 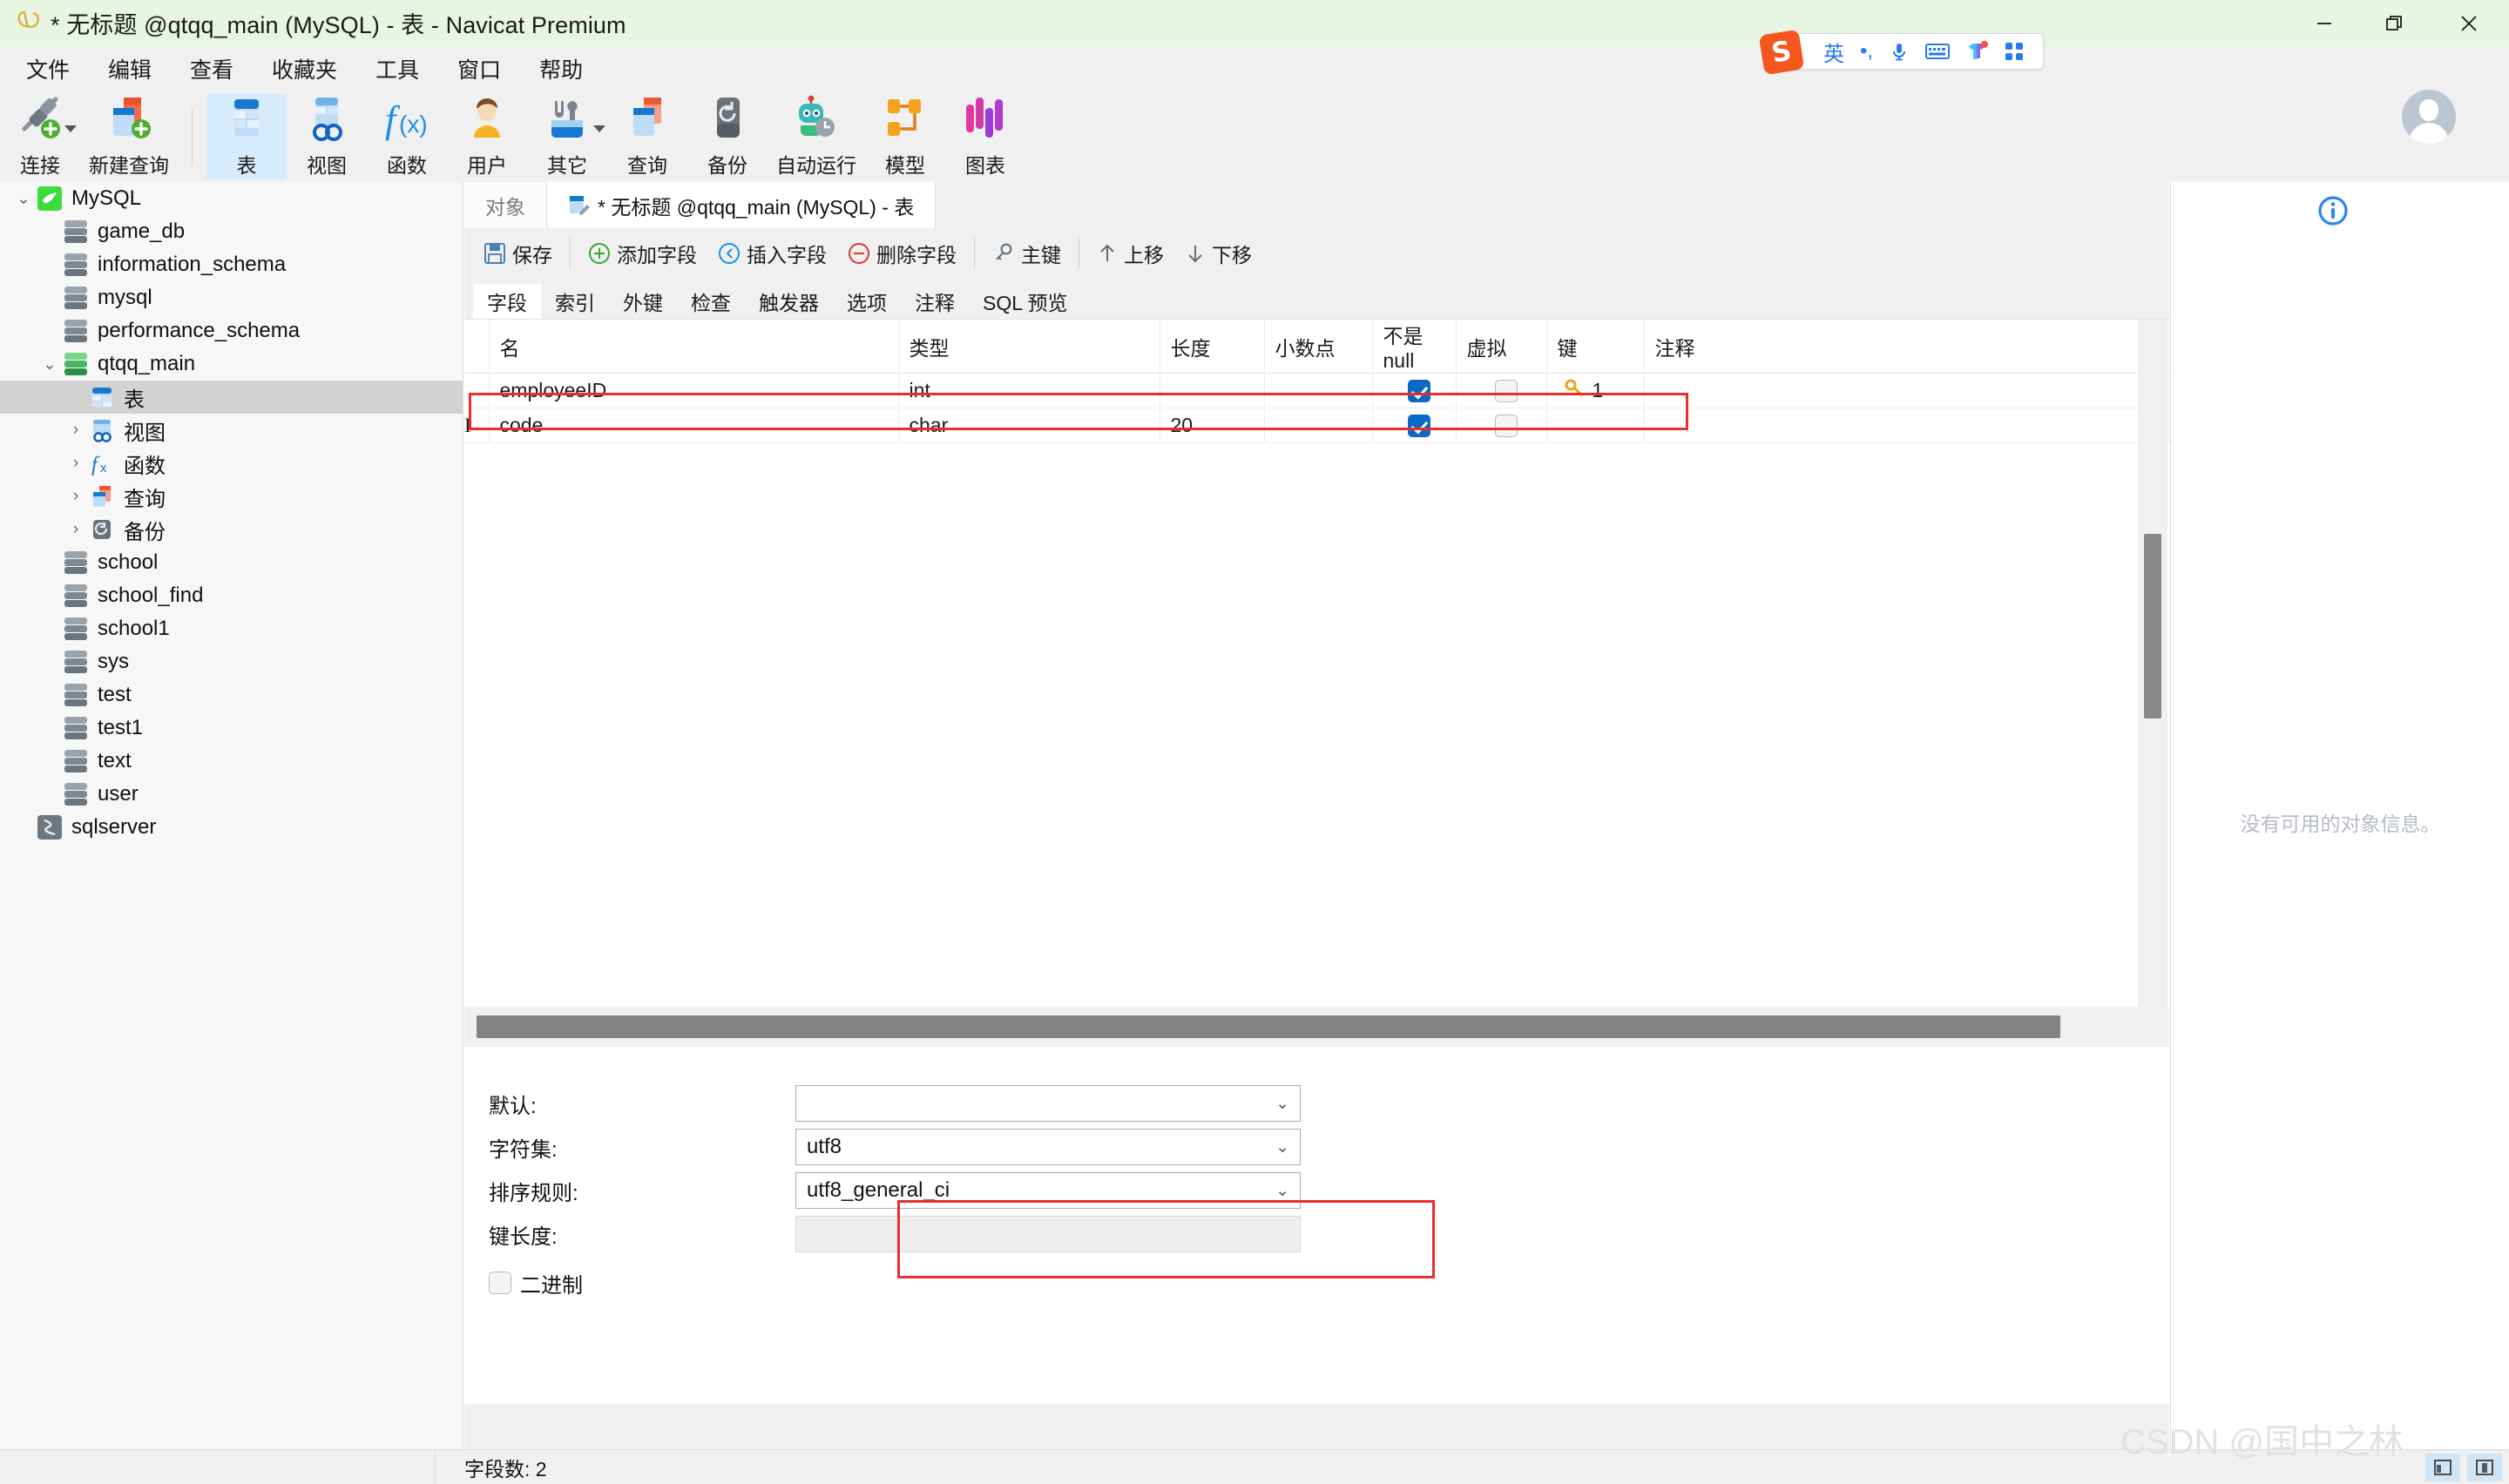 I want to click on binary-checkbox, so click(x=500, y=1283).